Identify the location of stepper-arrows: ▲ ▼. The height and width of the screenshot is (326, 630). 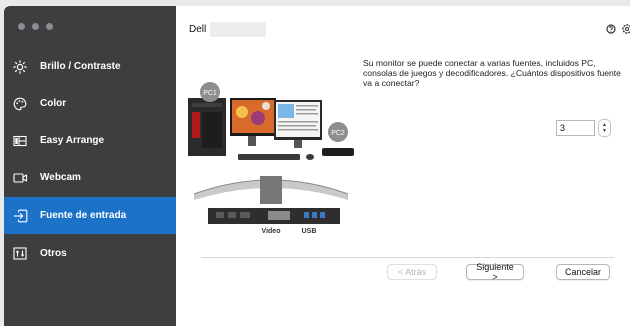
(604, 128).